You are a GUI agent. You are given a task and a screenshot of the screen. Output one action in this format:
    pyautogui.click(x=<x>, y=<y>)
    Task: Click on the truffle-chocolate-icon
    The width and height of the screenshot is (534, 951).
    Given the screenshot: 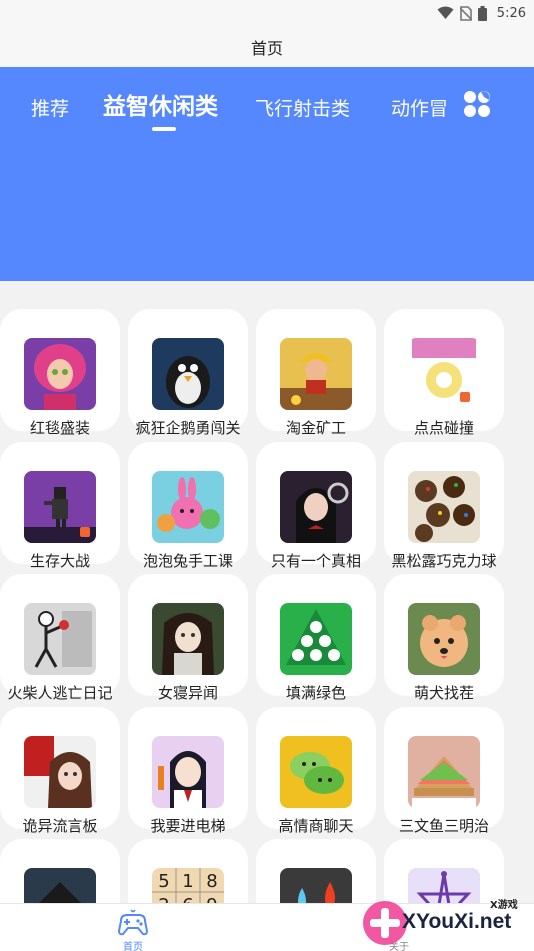 What is the action you would take?
    pyautogui.click(x=444, y=507)
    